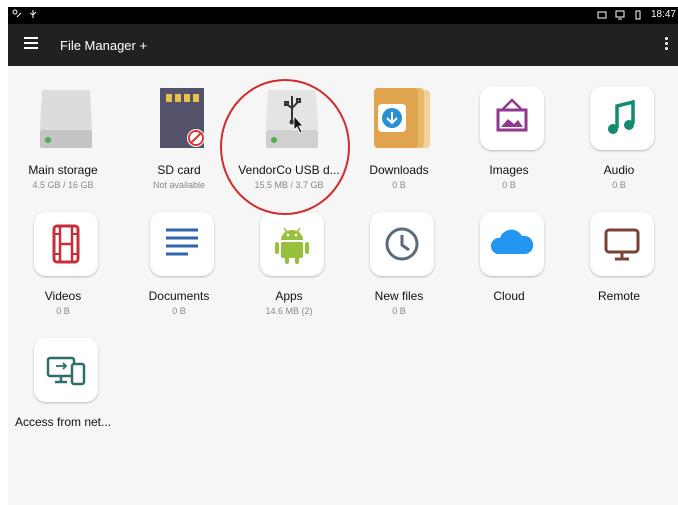 The image size is (678, 505). What do you see at coordinates (182, 242) in the screenshot?
I see `documents-icon` at bounding box center [182, 242].